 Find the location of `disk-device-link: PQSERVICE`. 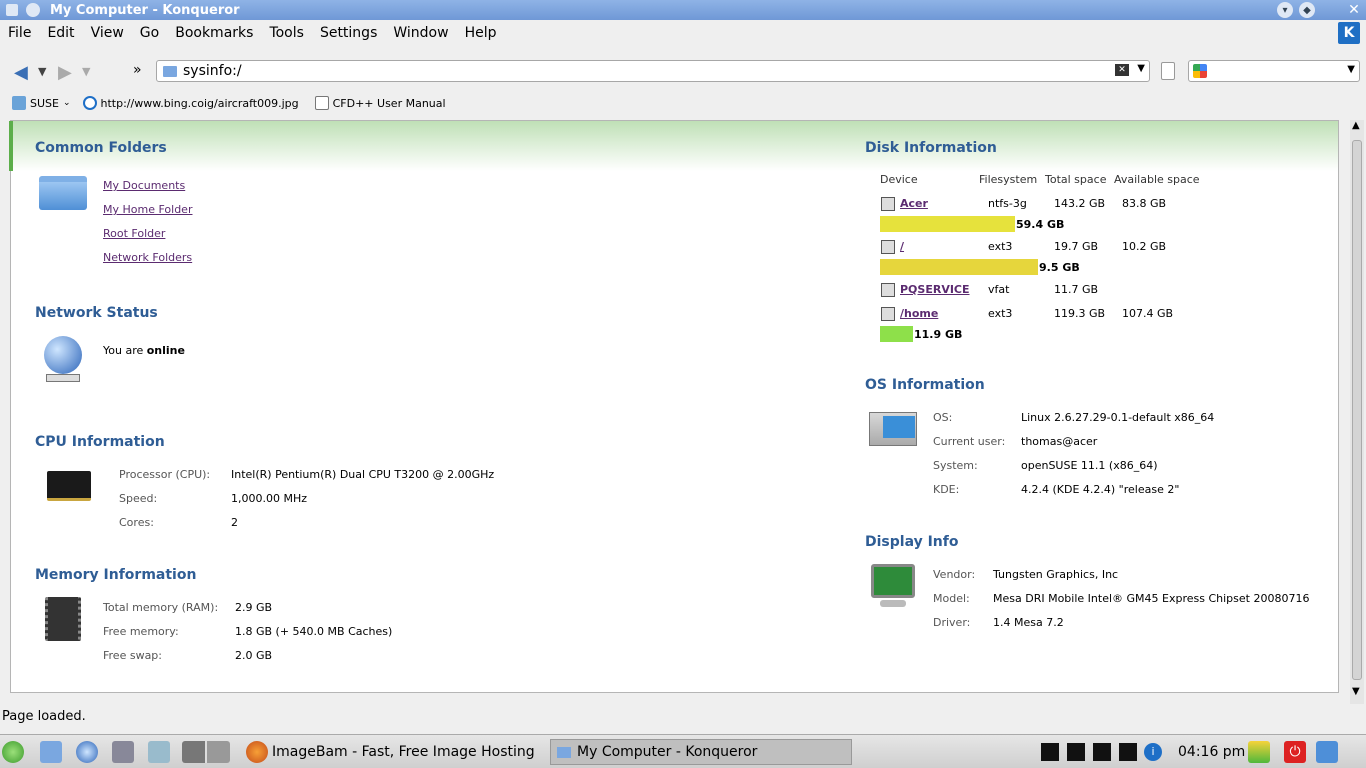

disk-device-link: PQSERVICE is located at coordinates (935, 289).